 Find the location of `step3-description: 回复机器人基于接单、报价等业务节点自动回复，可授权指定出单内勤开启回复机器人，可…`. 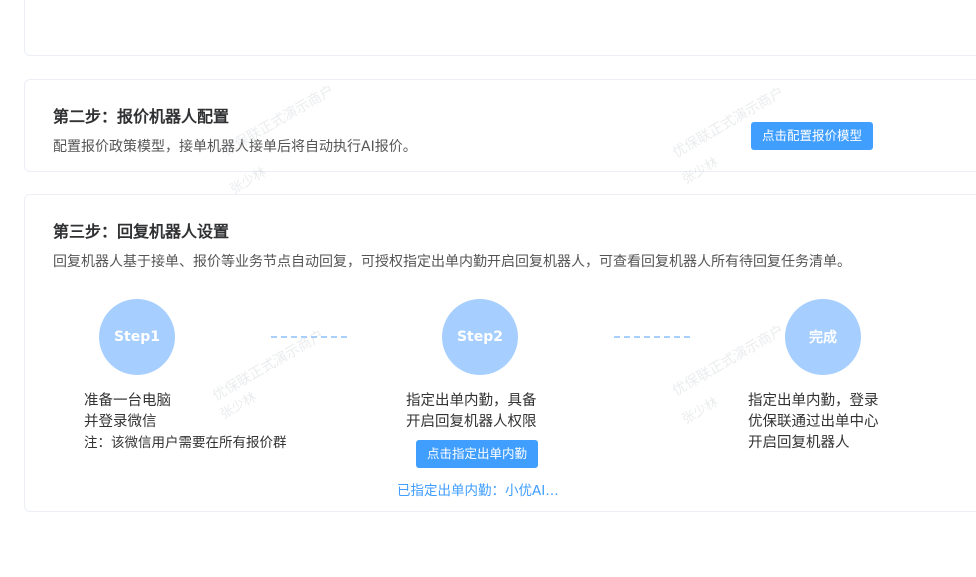

step3-description: 回复机器人基于接单、报价等业务节点自动回复，可授权指定出单内勤开启回复机器人，可… is located at coordinates (452, 262).